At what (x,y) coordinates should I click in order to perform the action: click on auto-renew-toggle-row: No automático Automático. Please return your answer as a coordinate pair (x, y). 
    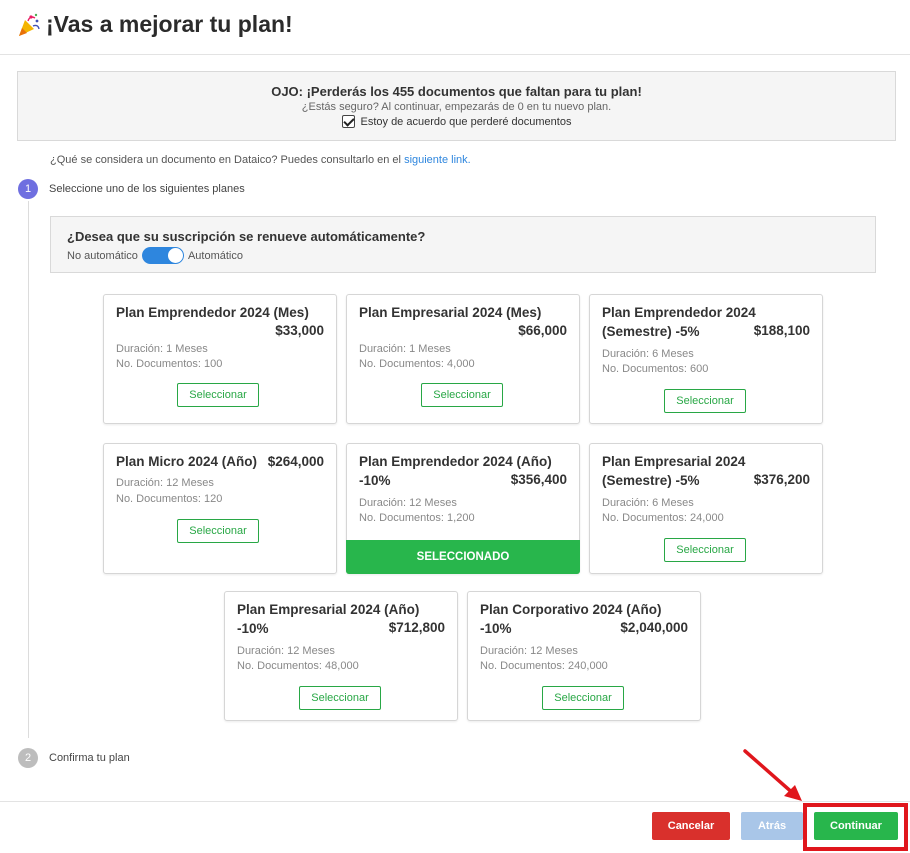
    Looking at the image, I should click on (155, 255).